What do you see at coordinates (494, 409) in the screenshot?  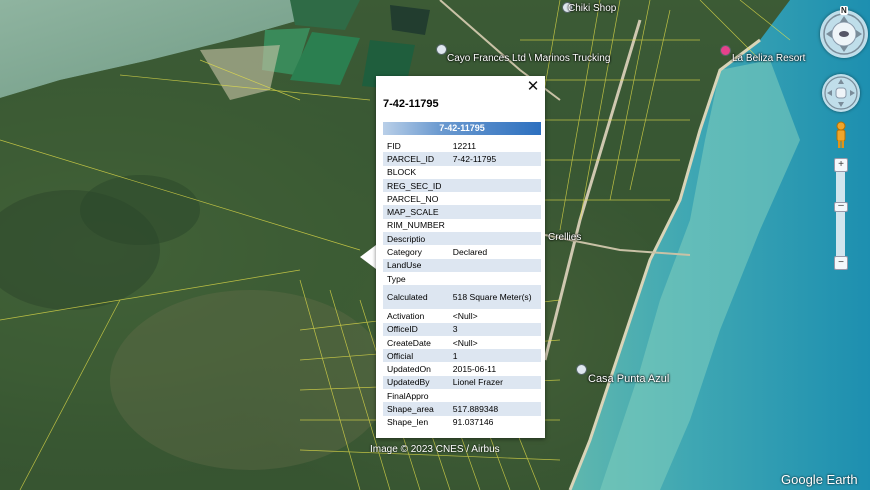 I see `attribute-value: 517.889348` at bounding box center [494, 409].